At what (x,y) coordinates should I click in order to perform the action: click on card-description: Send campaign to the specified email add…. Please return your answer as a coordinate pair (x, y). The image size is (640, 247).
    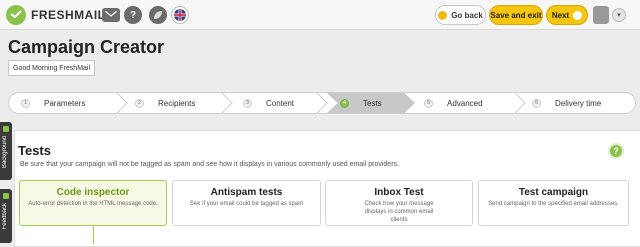
    Looking at the image, I should click on (553, 204).